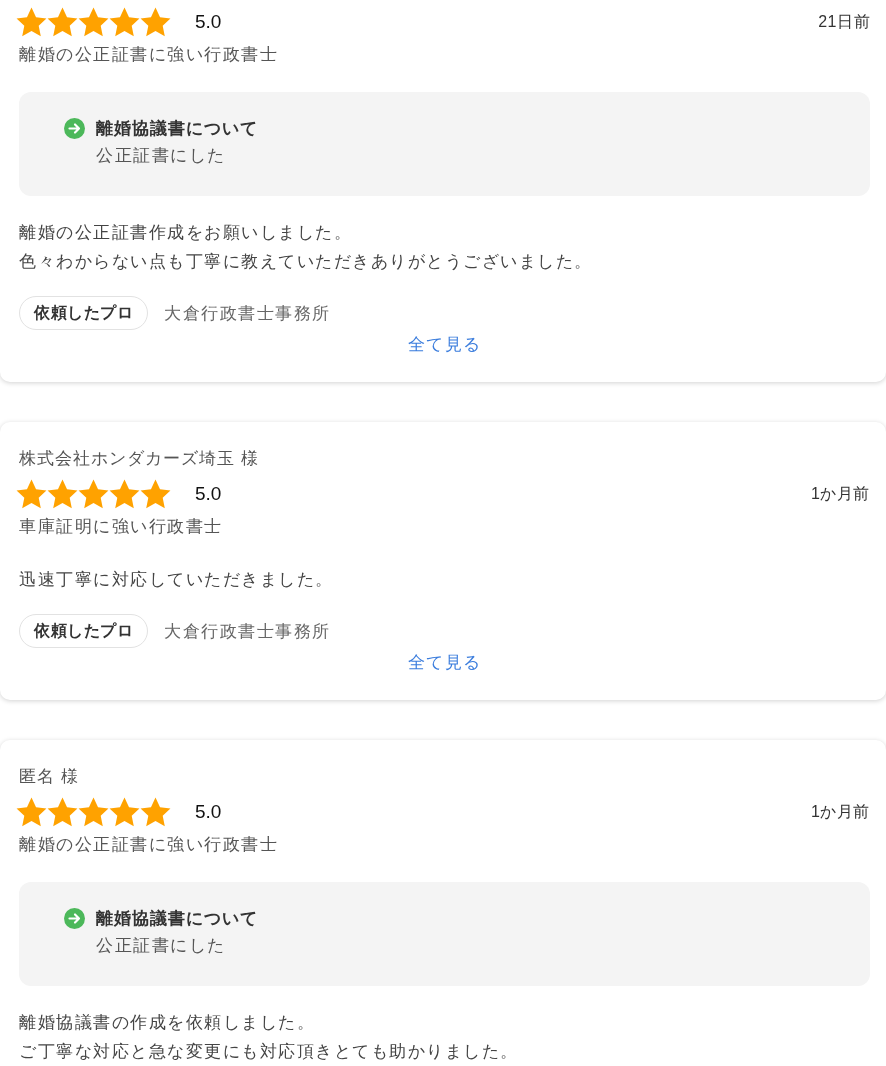  I want to click on review-text: ご丁寧な対応と急な変更にも対応頂きとても助かりました。, so click(269, 1052).